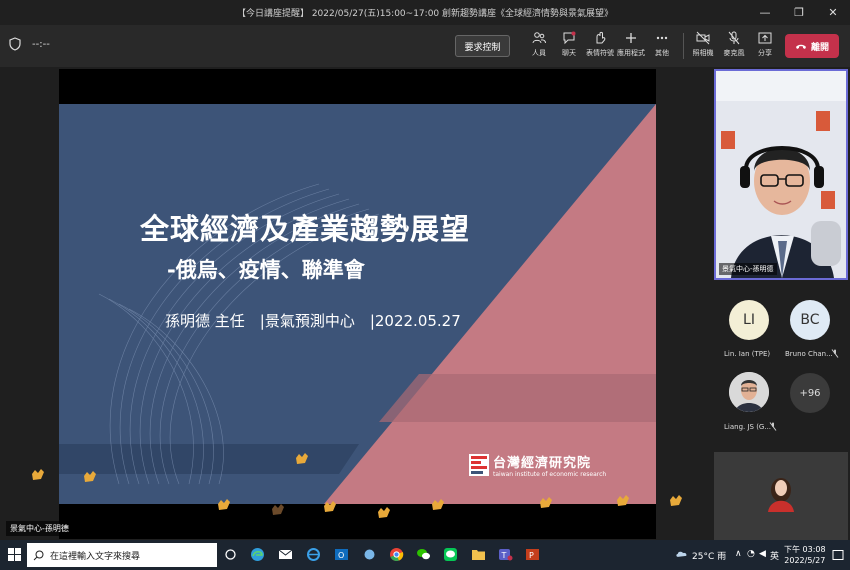 The height and width of the screenshot is (570, 850). I want to click on logo-chinese: 台灣經濟研究院, so click(542, 463).